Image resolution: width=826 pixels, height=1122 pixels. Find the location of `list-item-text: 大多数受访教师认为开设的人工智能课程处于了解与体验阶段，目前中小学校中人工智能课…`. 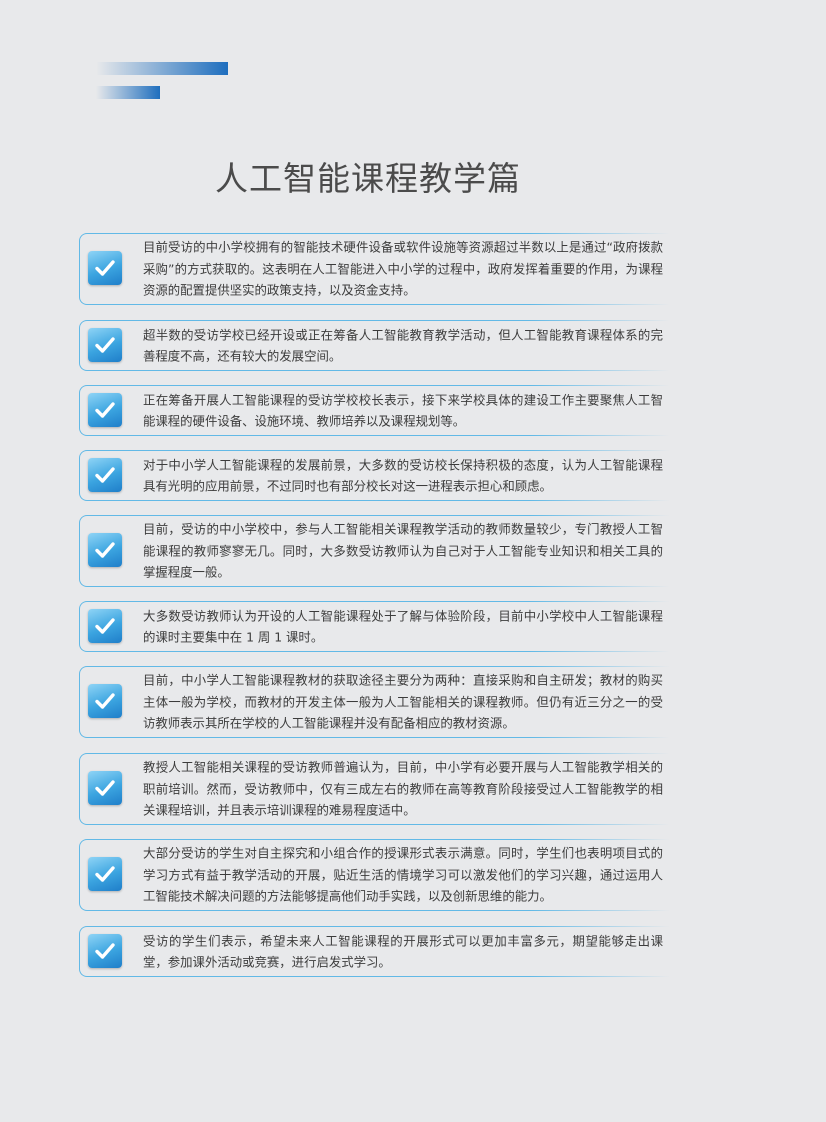

list-item-text: 大多数受访教师认为开设的人工智能课程处于了解与体验阶段，目前中小学校中人工智能课… is located at coordinates (403, 626).